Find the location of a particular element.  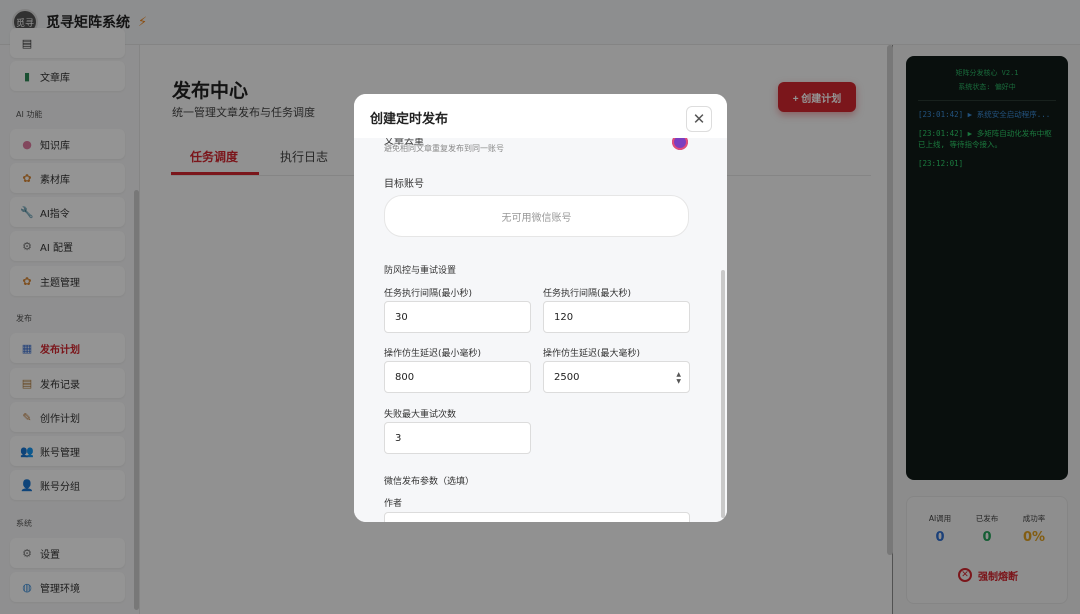

max-interval-label: 任务执行间隔(最大秒) is located at coordinates (587, 294).